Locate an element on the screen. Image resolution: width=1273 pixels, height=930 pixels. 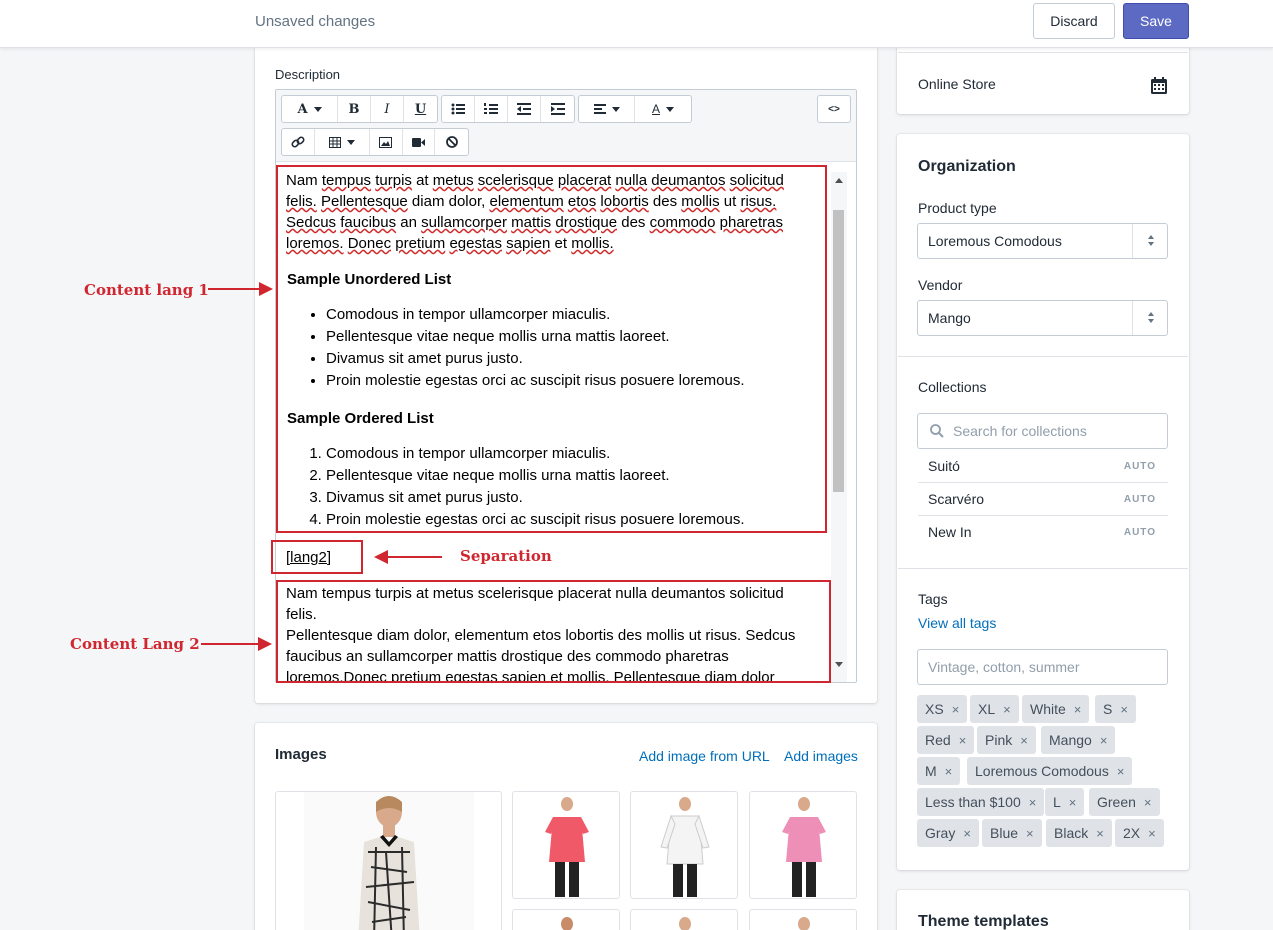
scrollbar-thumb is located at coordinates (838, 351).